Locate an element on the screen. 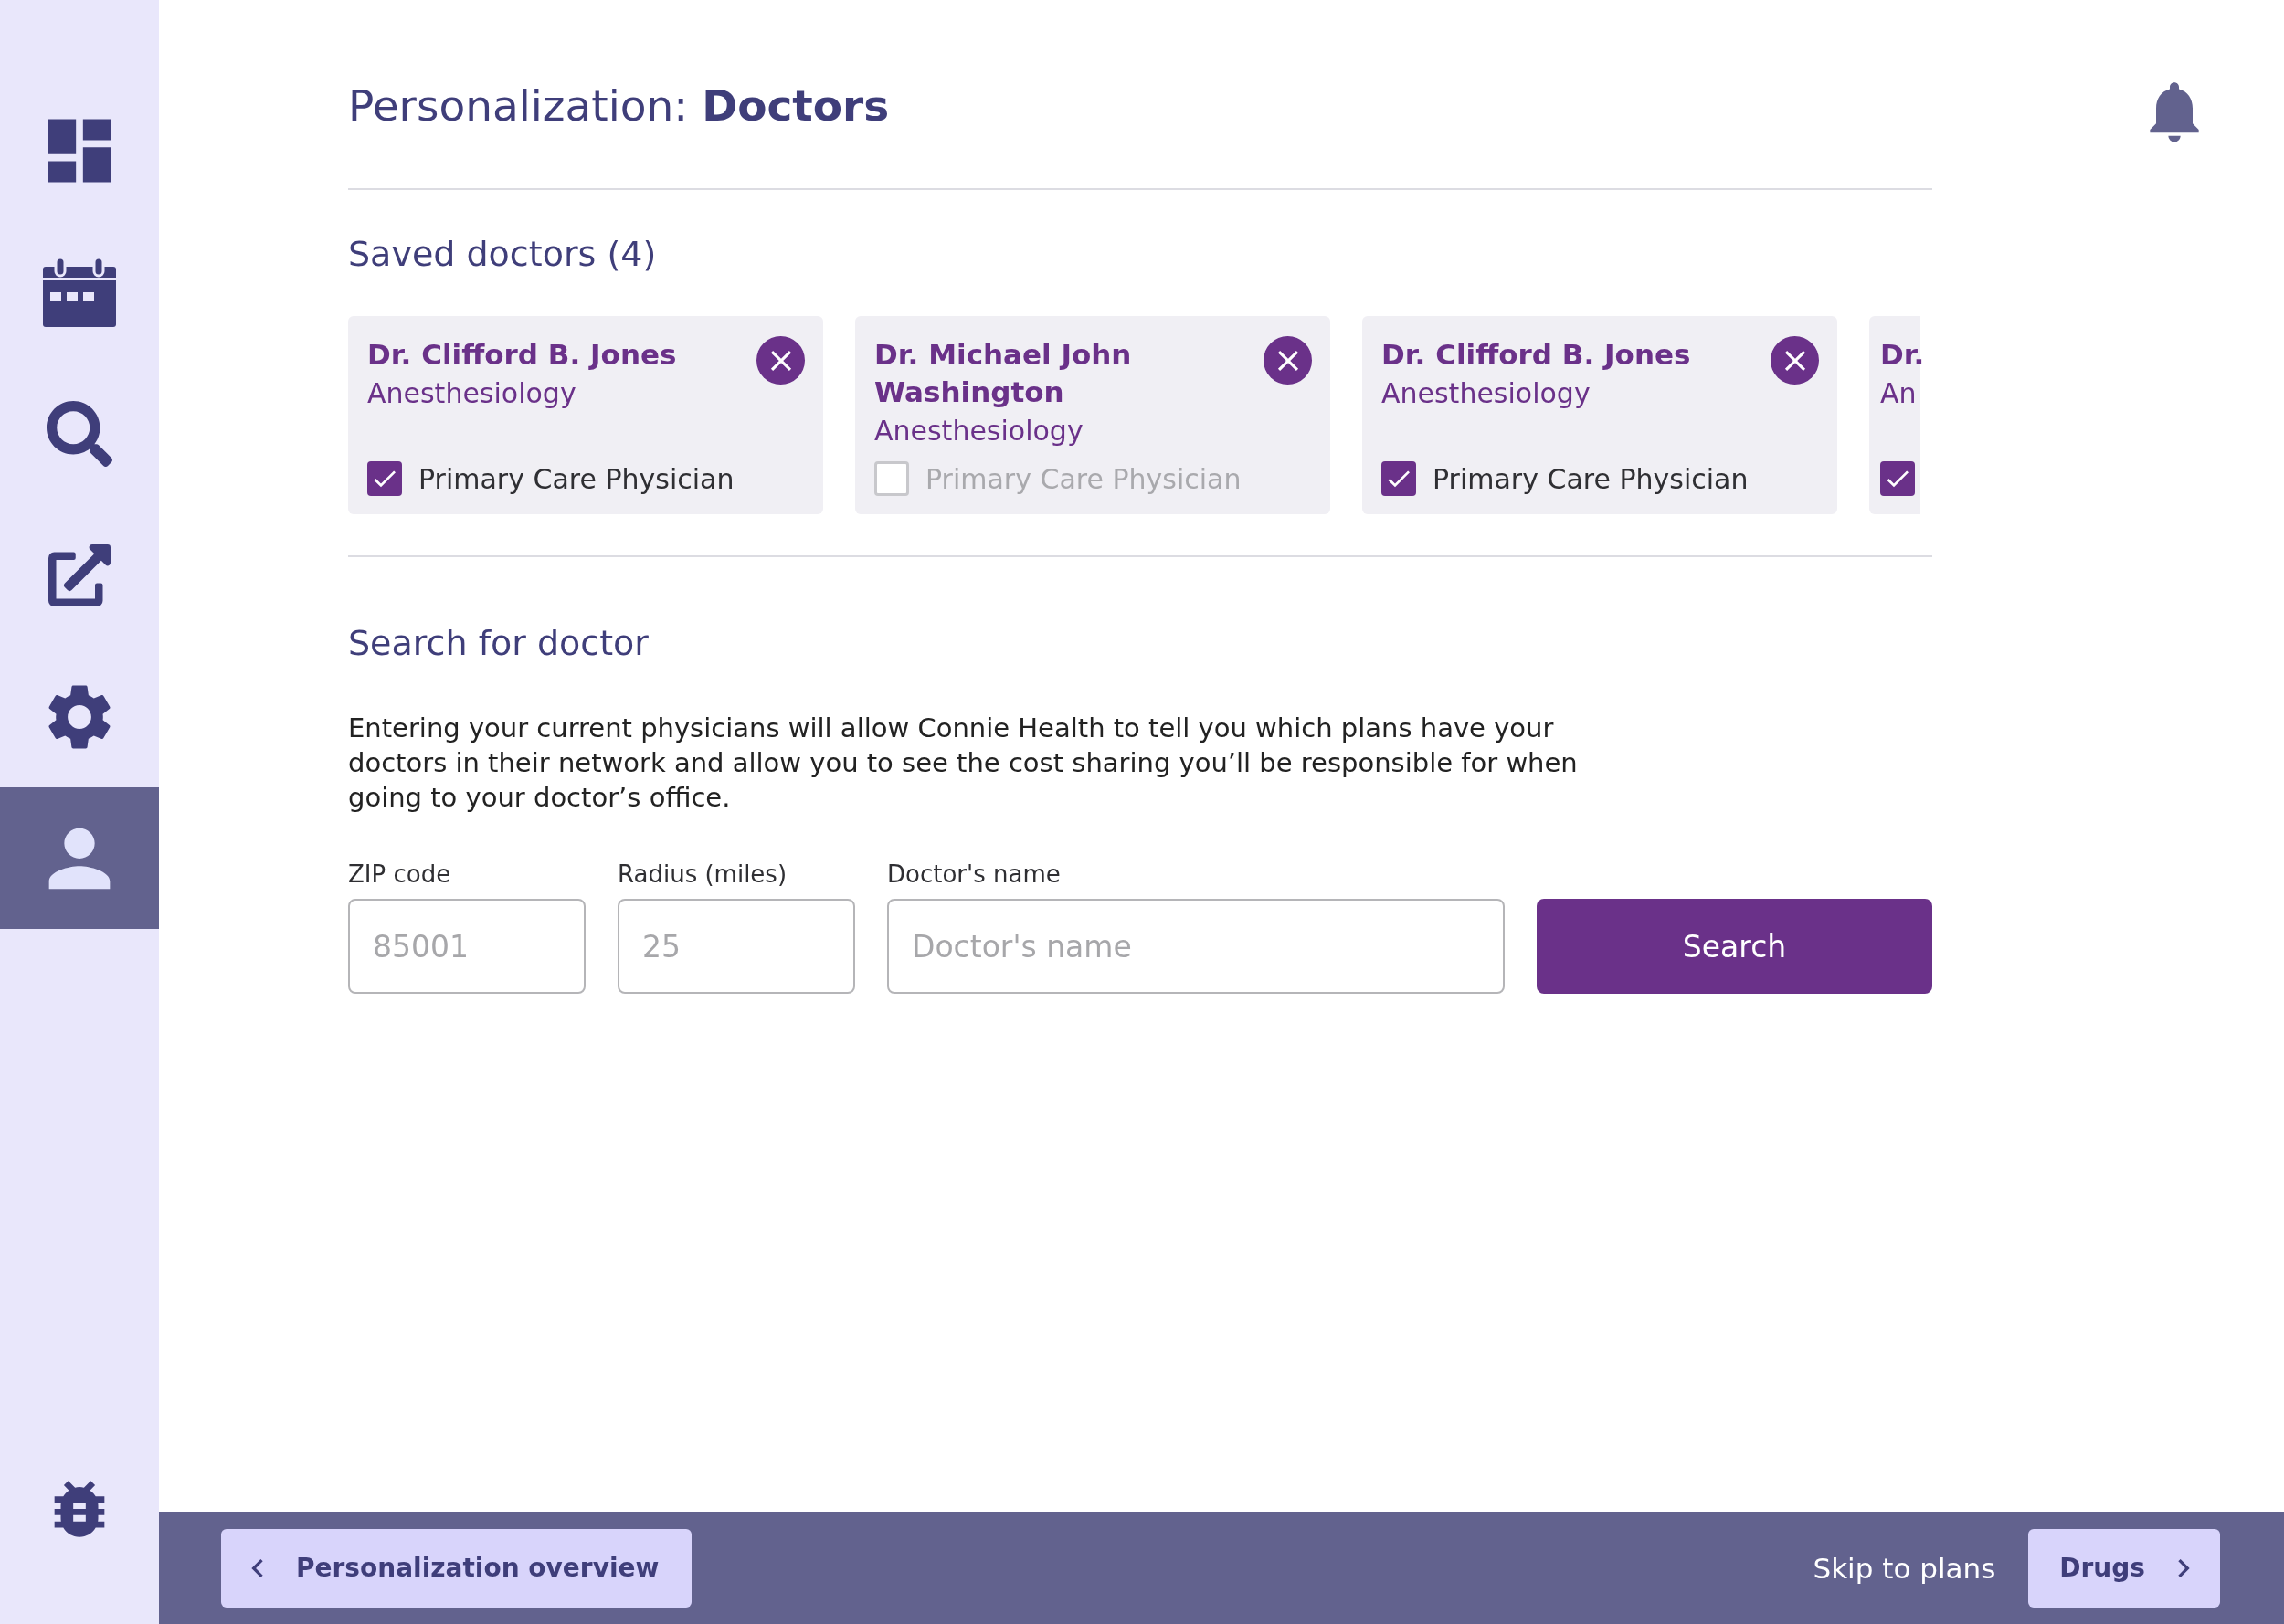 This screenshot has height=1624, width=2284. field-label: Doctor's name is located at coordinates (974, 874).